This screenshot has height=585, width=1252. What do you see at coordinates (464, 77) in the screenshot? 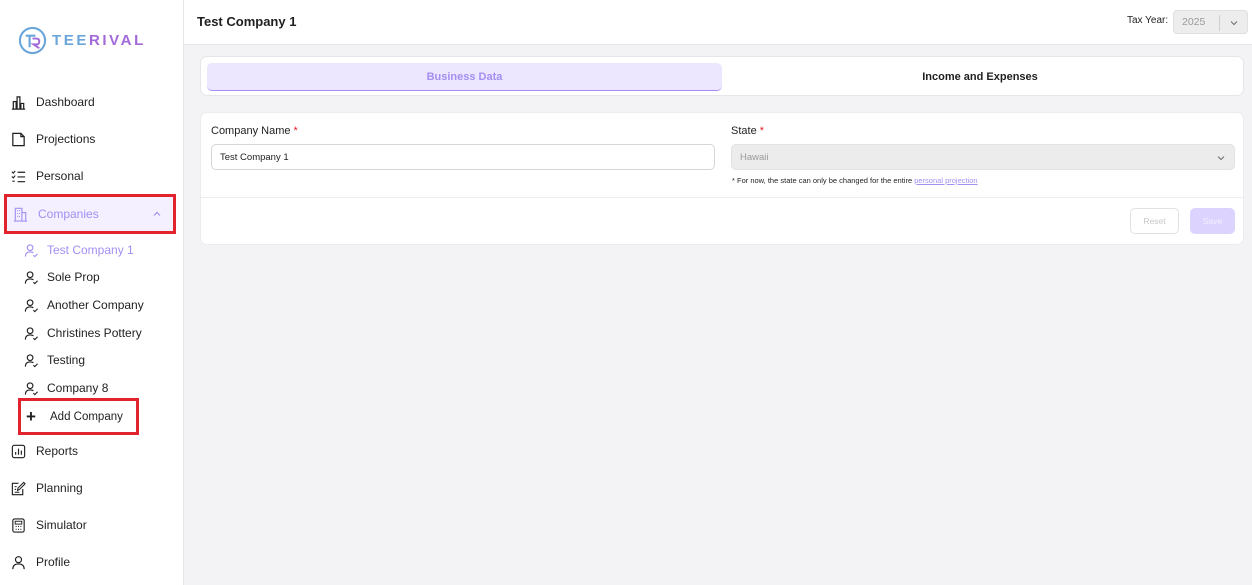
I see `tab-business-data: Business Data` at bounding box center [464, 77].